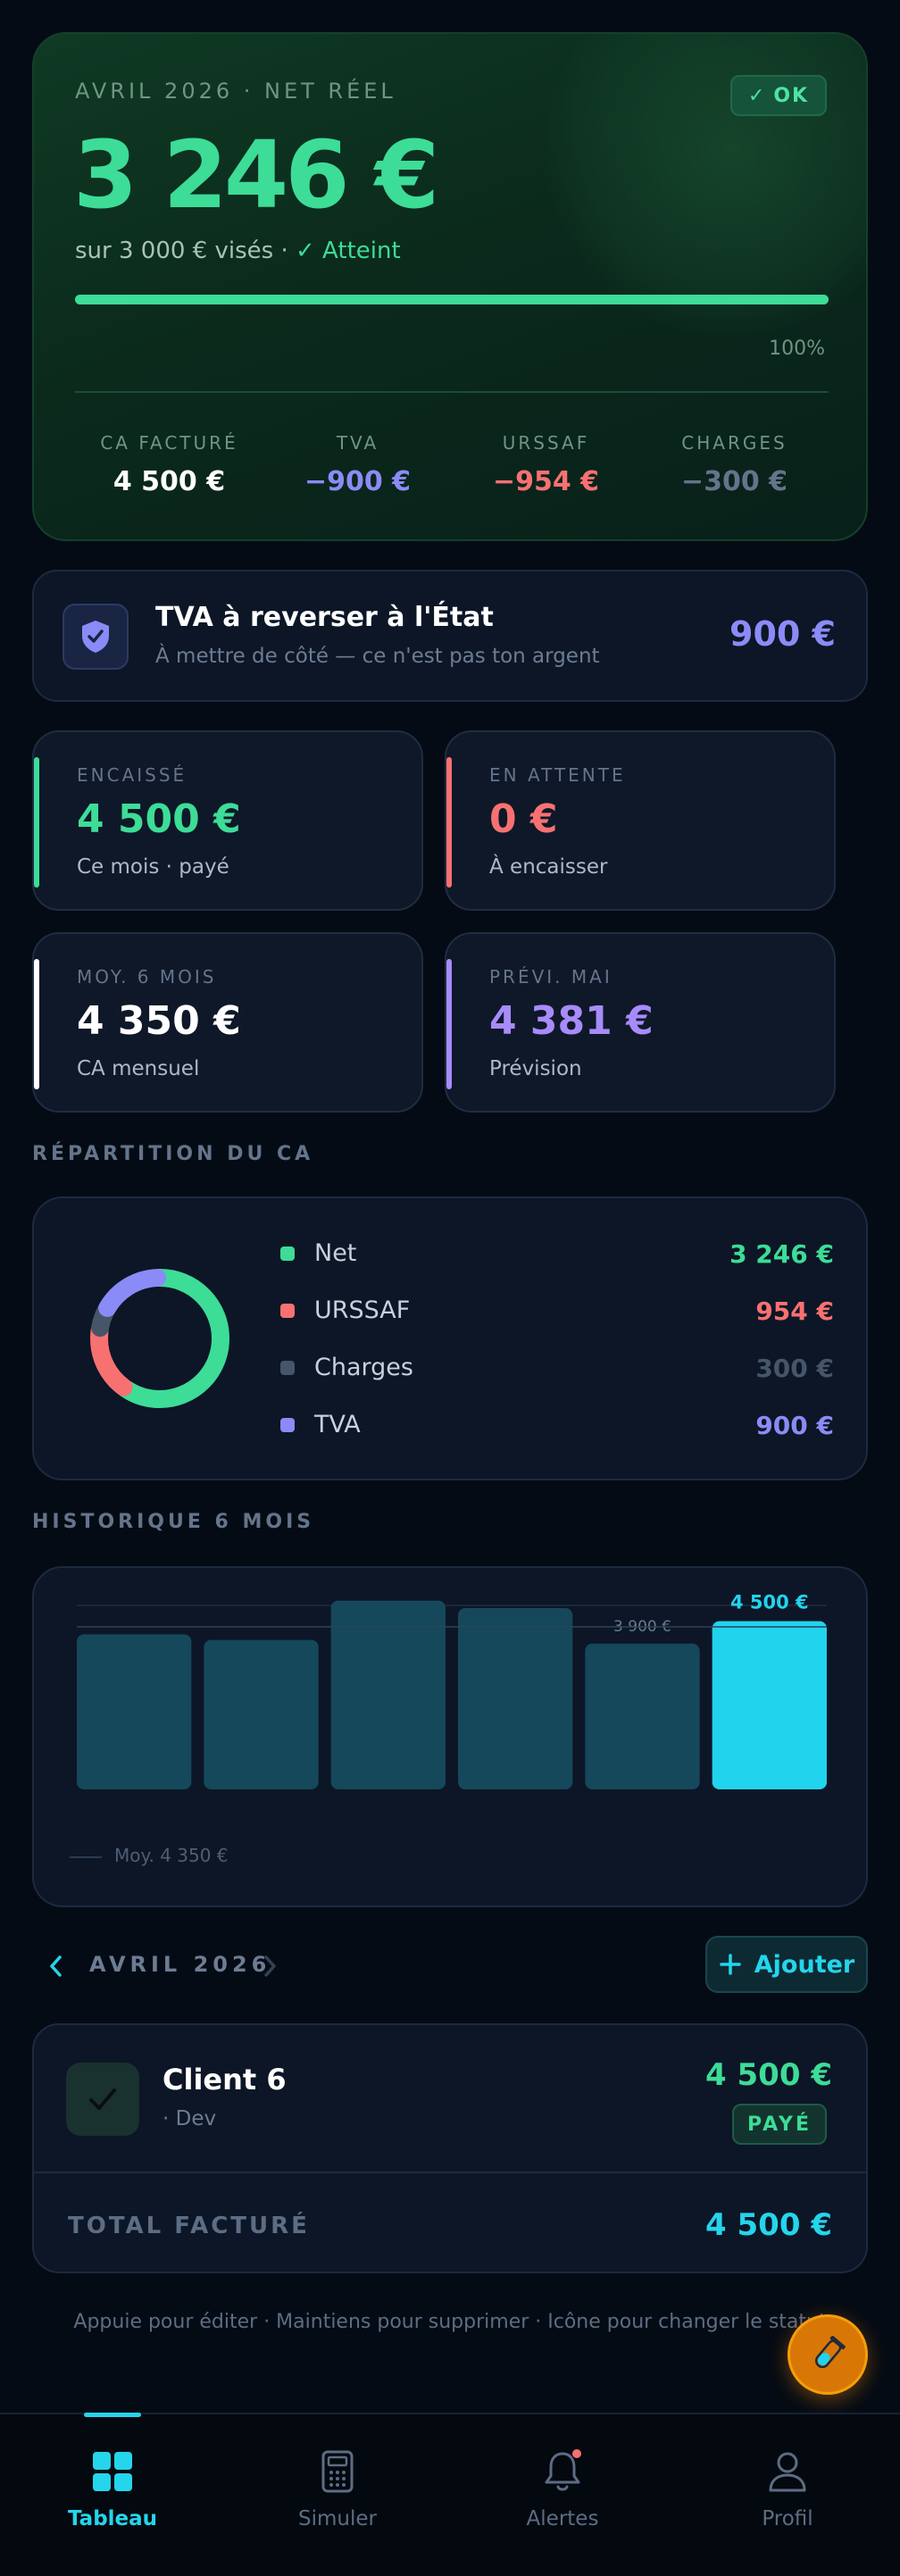 The height and width of the screenshot is (2576, 900). I want to click on kpi-label: MOY. 6 MOIS, so click(147, 977).